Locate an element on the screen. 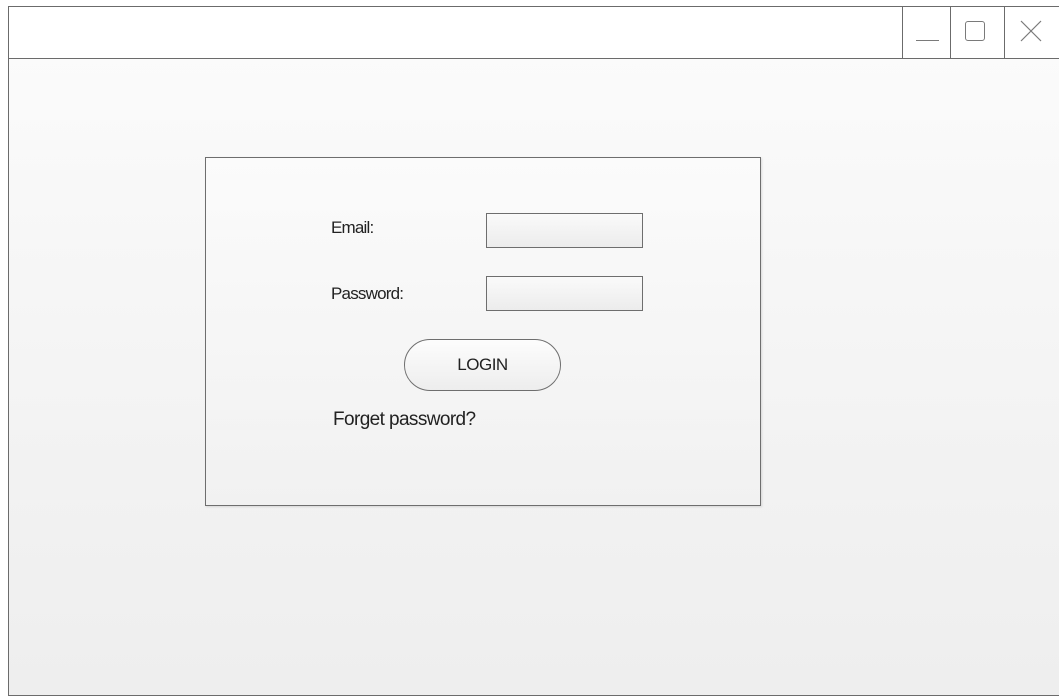 This screenshot has width=1059, height=696. password-field is located at coordinates (564, 293).